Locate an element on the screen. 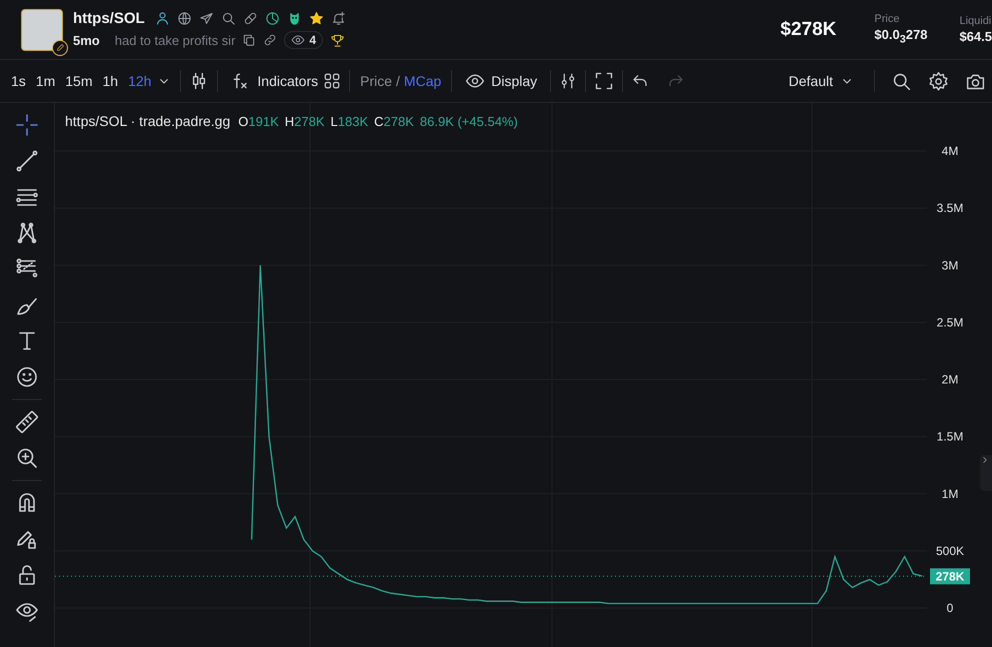 This screenshot has width=992, height=647. axis-tick-label: 0 is located at coordinates (950, 608).